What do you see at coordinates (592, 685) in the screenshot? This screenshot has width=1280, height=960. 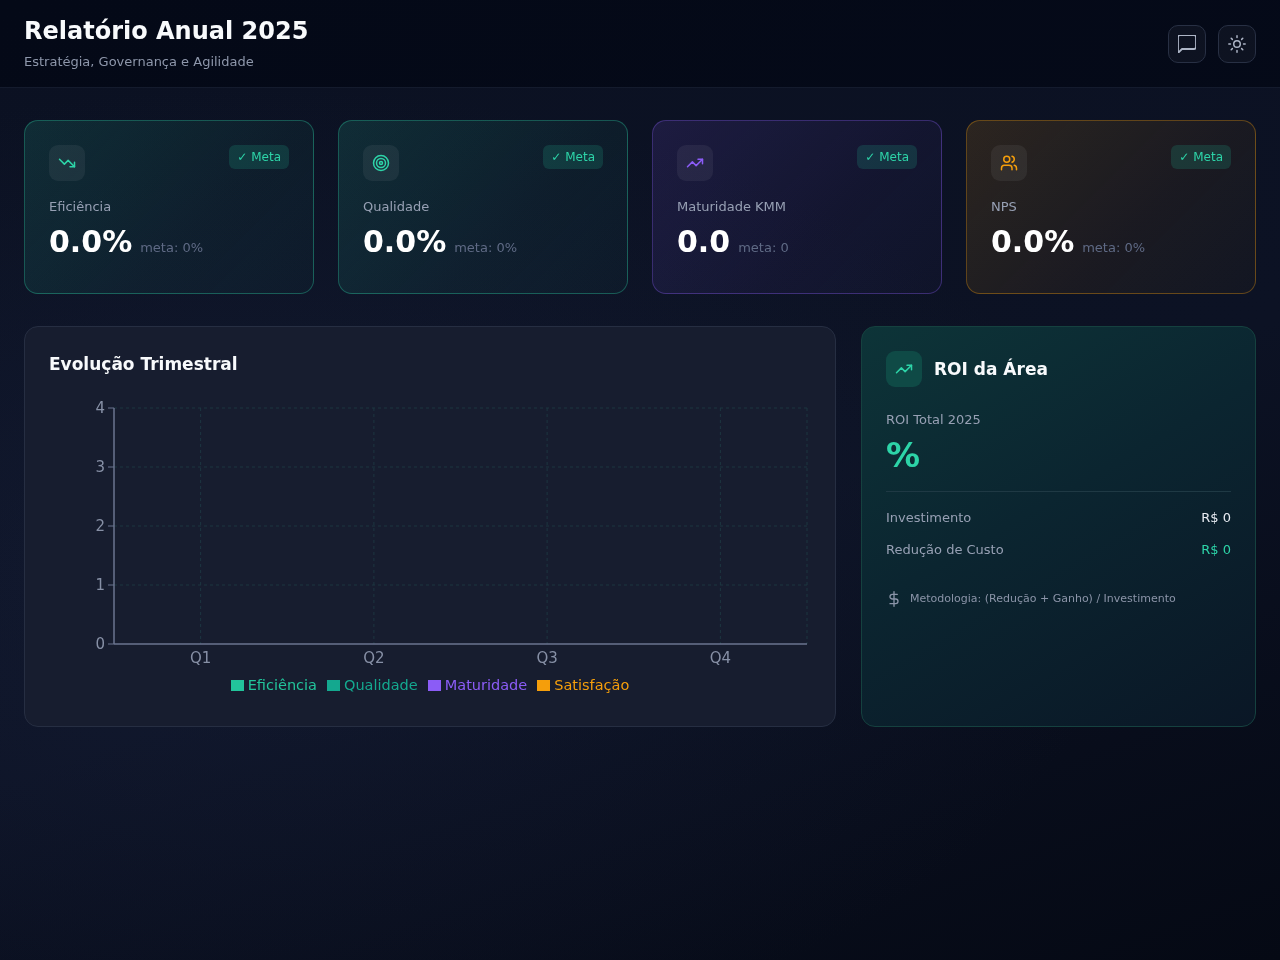 I see `legend-label: Satisfação` at bounding box center [592, 685].